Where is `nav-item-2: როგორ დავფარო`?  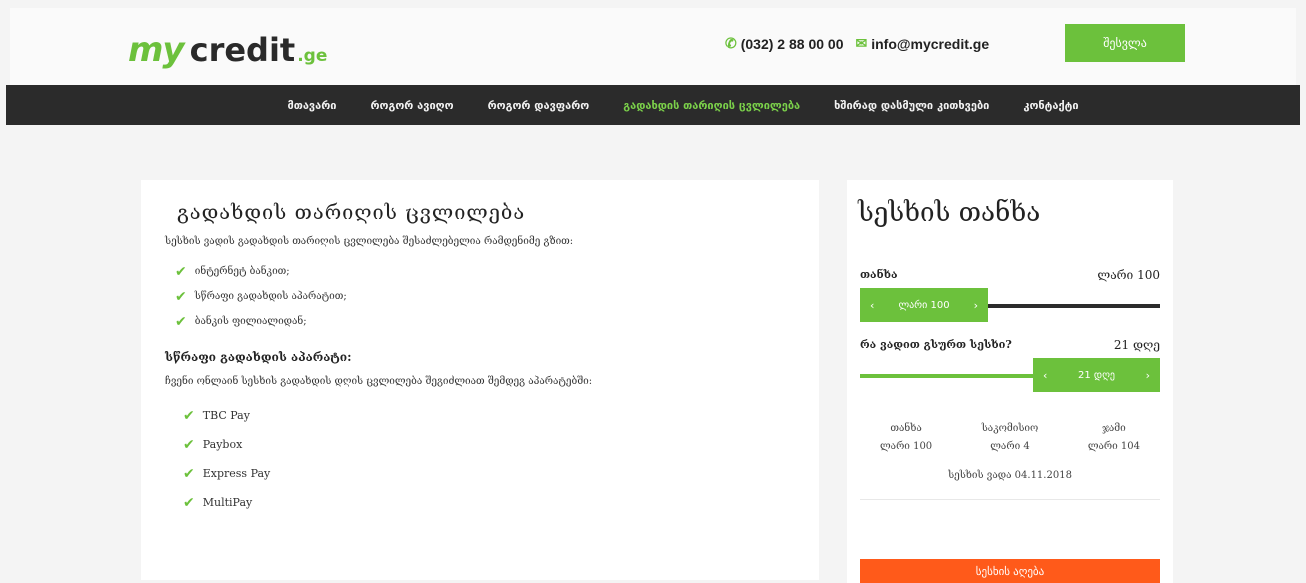 nav-item-2: როგორ დავფარო is located at coordinates (539, 105).